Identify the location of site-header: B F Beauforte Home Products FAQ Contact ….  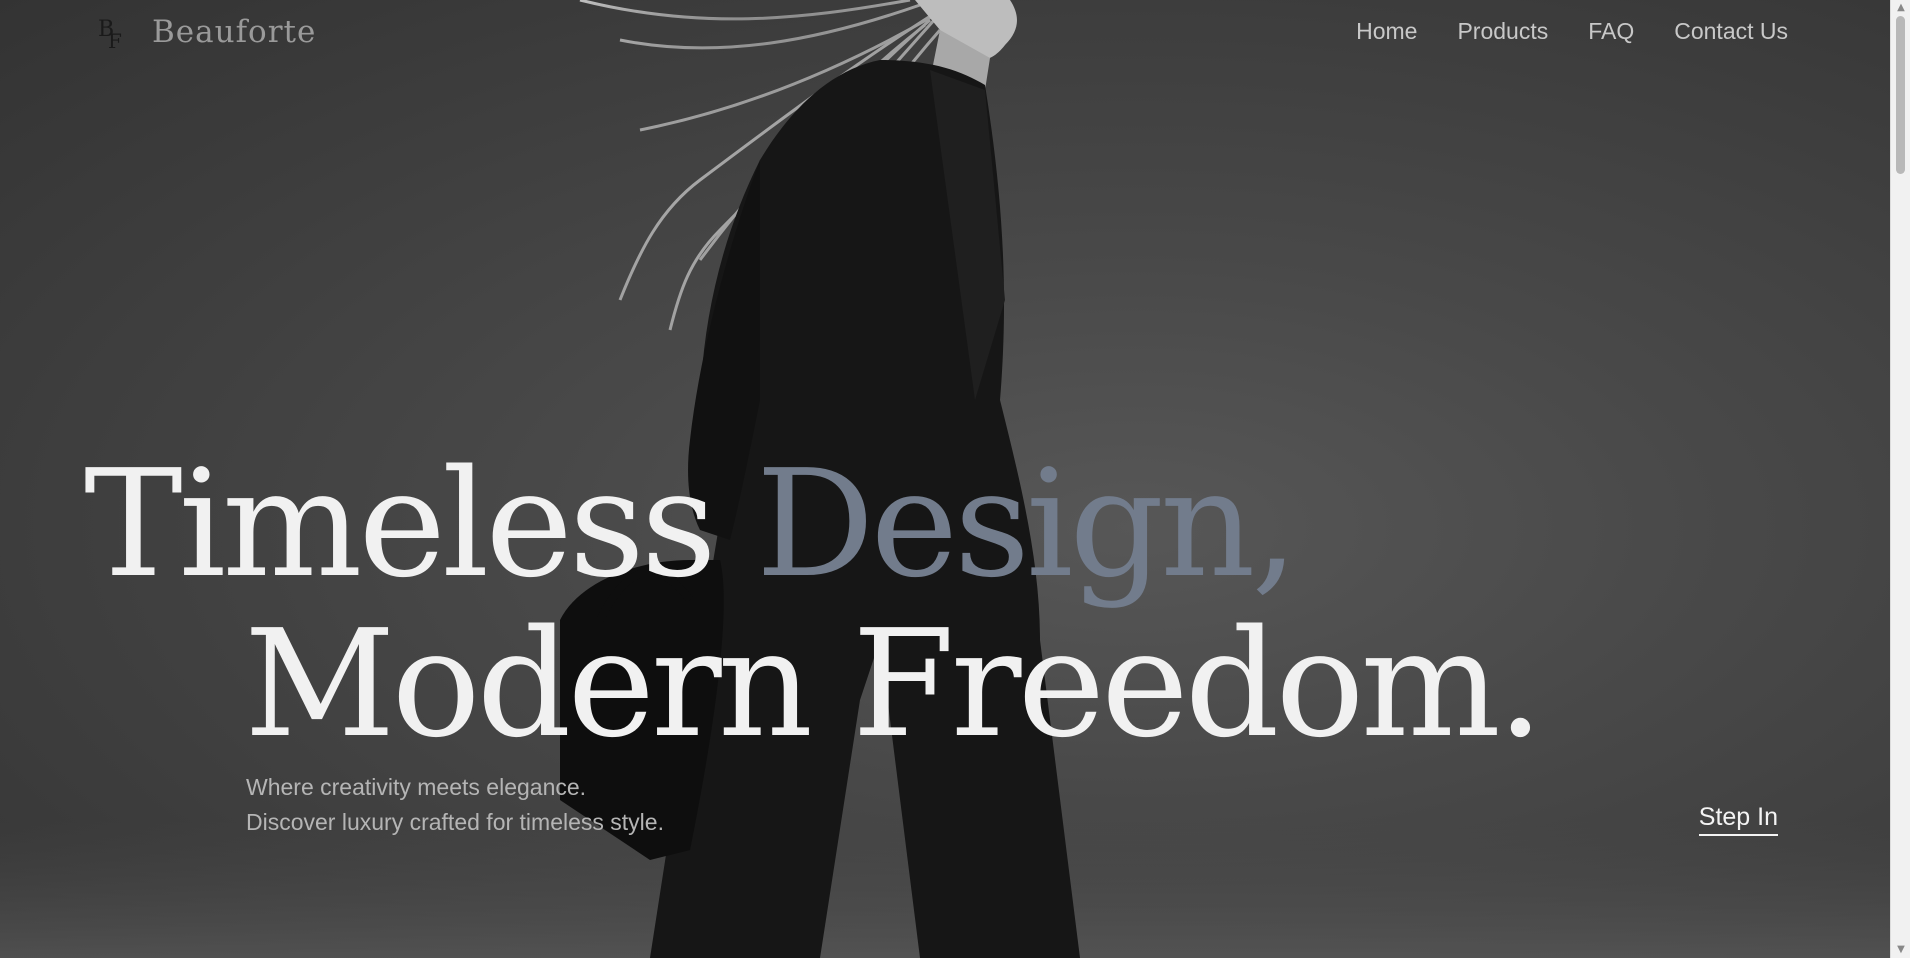
(945, 35).